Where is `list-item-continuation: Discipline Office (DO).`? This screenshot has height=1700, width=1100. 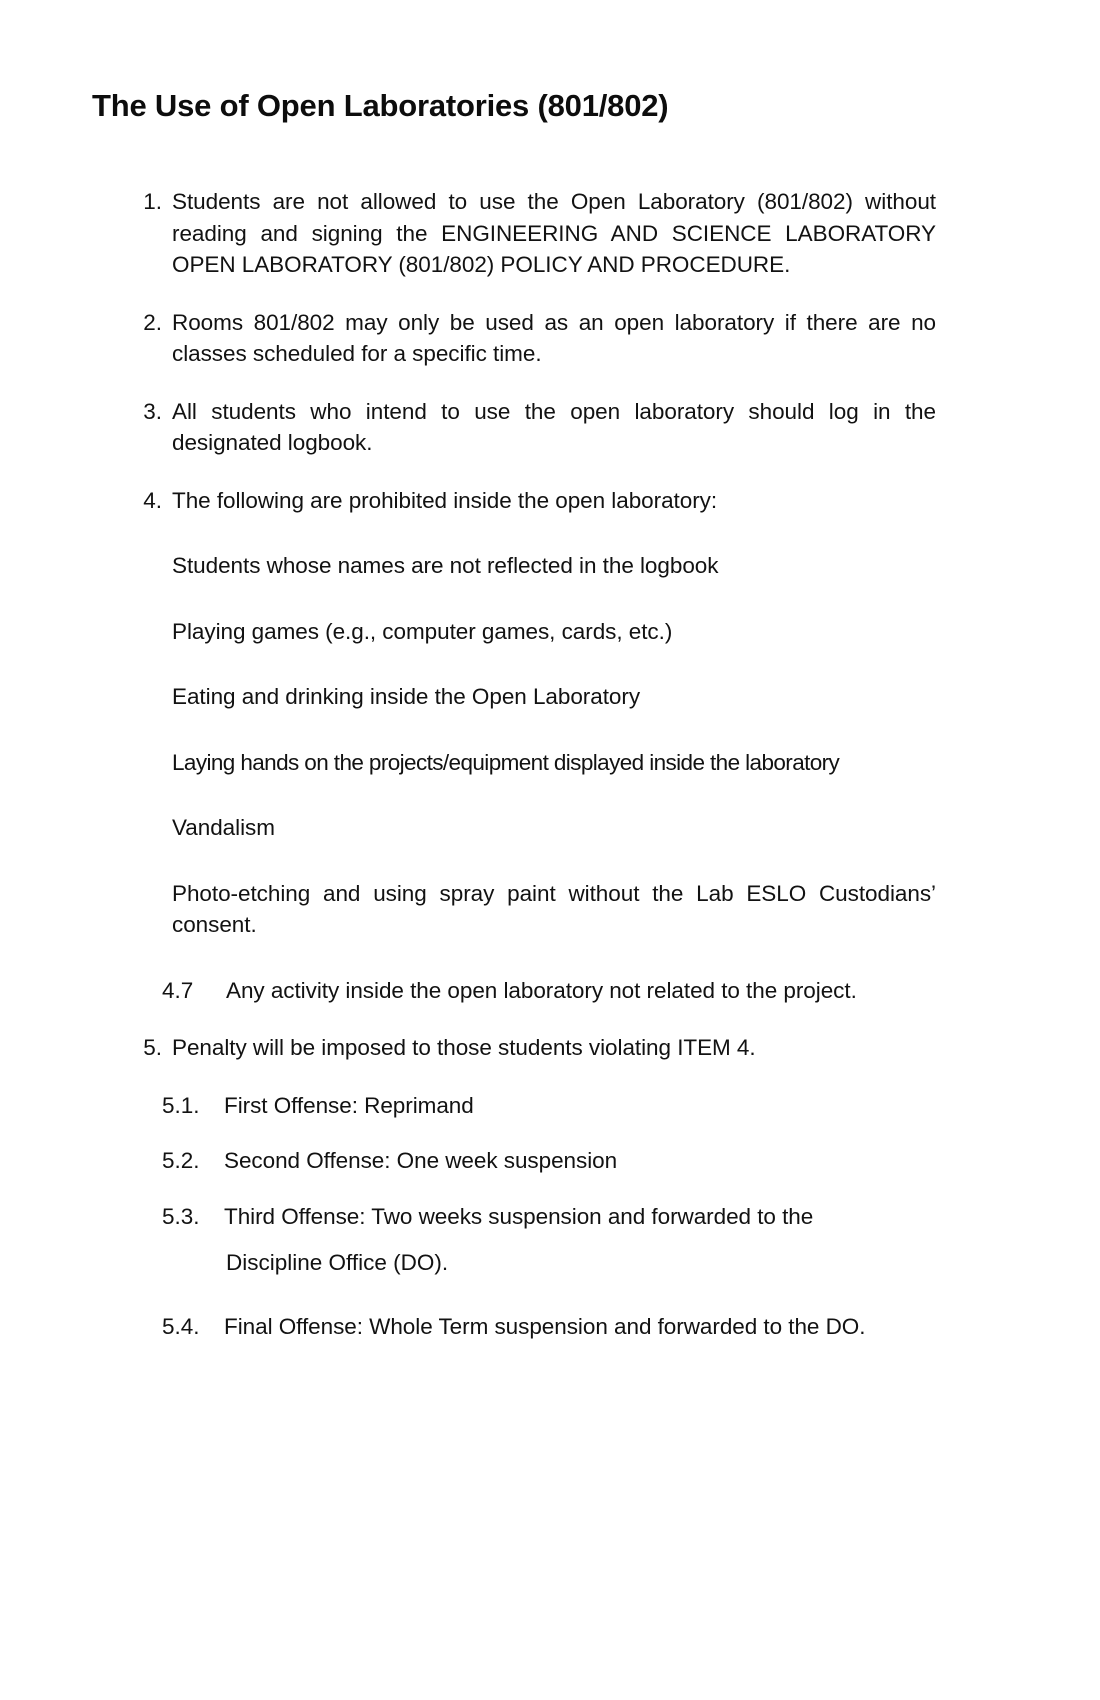
list-item-continuation: Discipline Office (DO). is located at coordinates (337, 1262).